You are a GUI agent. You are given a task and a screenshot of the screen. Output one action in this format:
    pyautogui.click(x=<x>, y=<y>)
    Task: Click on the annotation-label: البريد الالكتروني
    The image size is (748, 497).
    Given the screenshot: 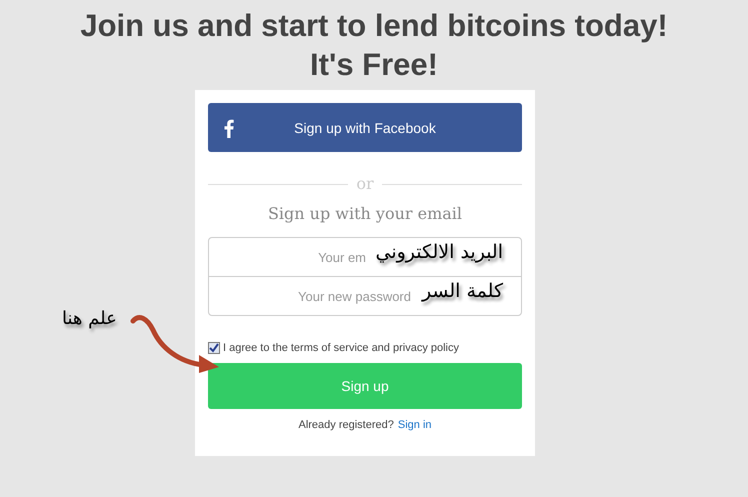 What is the action you would take?
    pyautogui.click(x=439, y=252)
    